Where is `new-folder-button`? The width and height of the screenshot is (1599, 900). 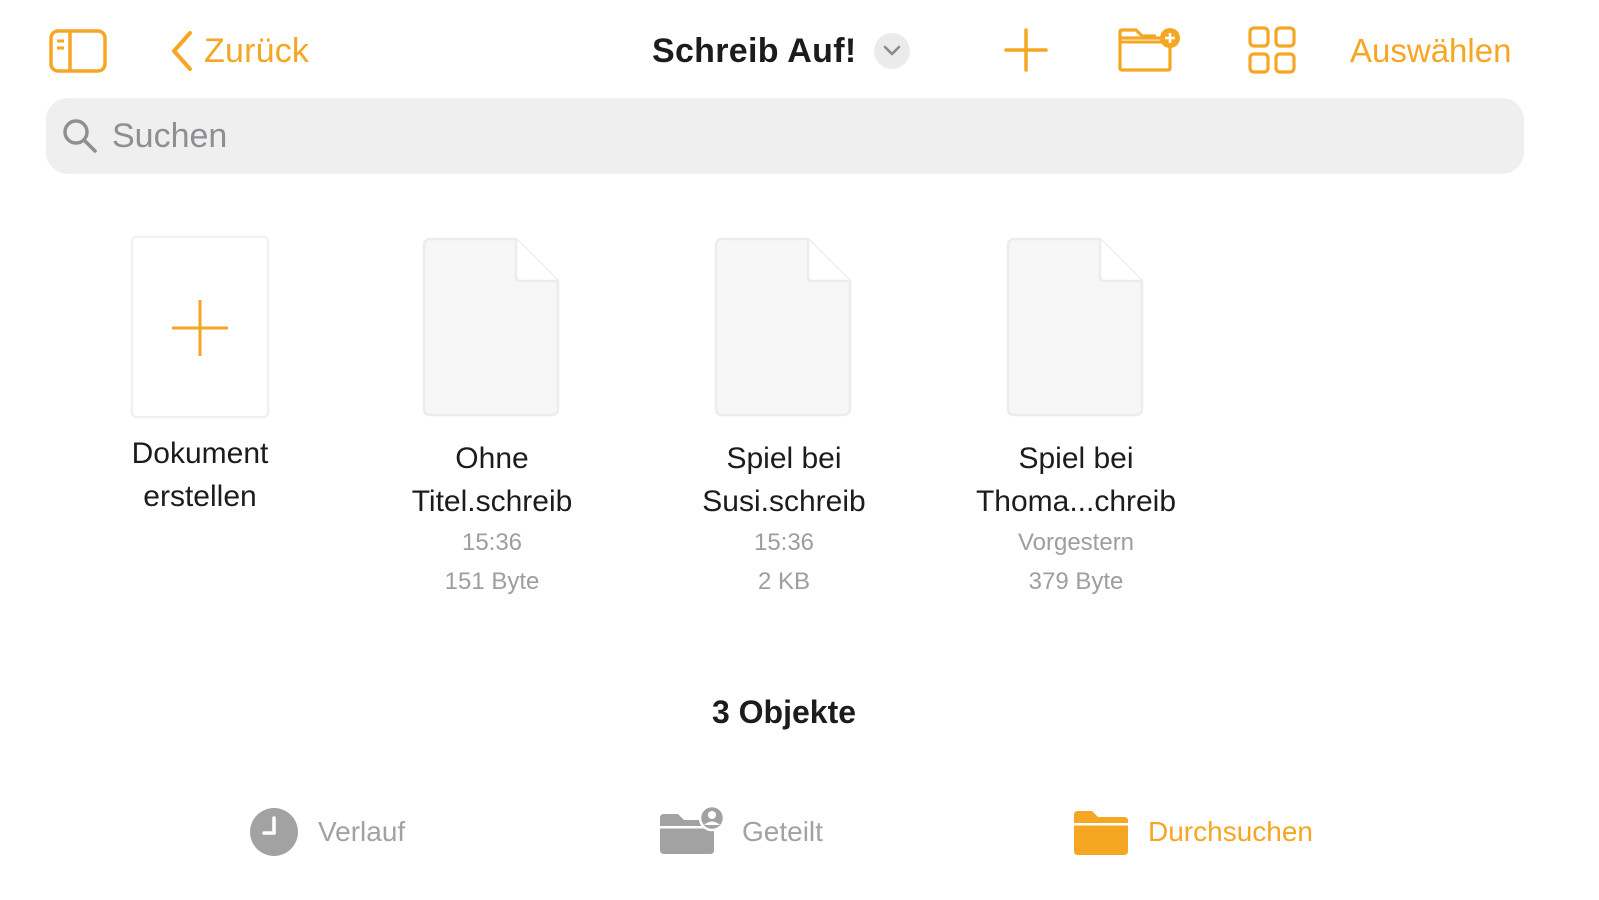 new-folder-button is located at coordinates (1151, 49).